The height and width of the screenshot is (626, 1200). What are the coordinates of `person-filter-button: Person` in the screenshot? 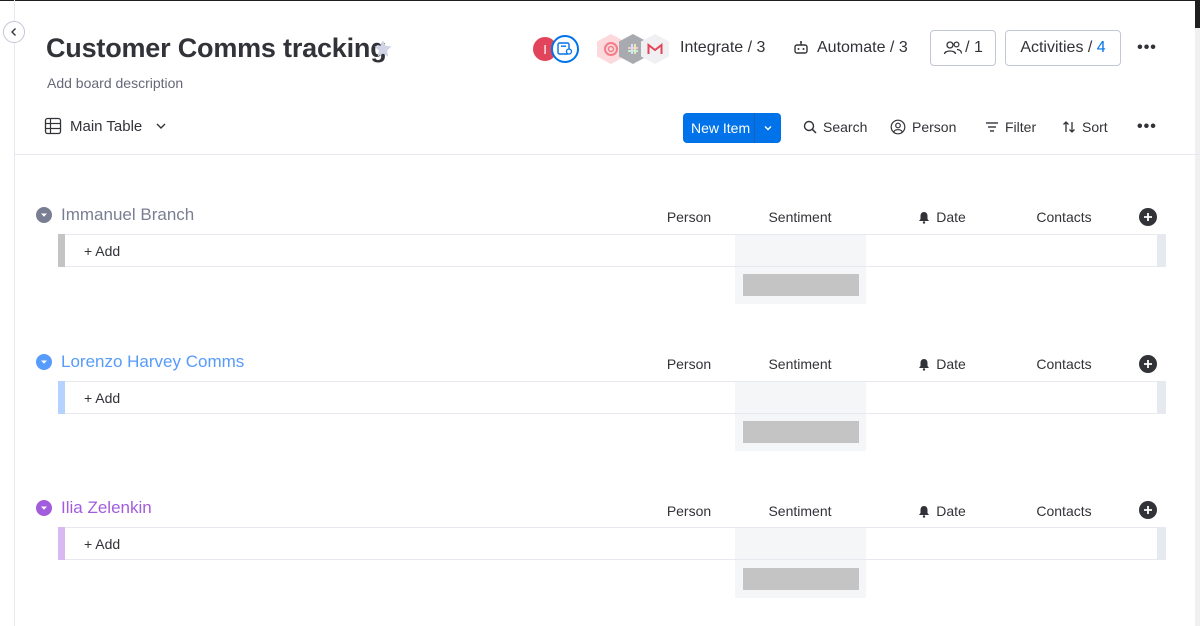 It's located at (923, 127).